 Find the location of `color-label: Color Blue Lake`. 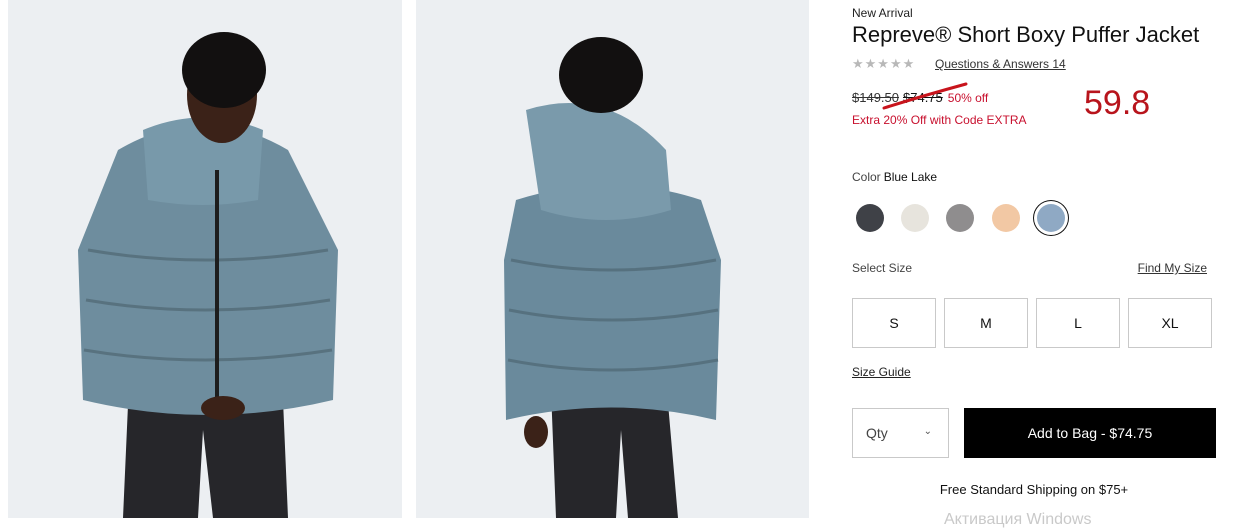

color-label: Color Blue Lake is located at coordinates (894, 177).